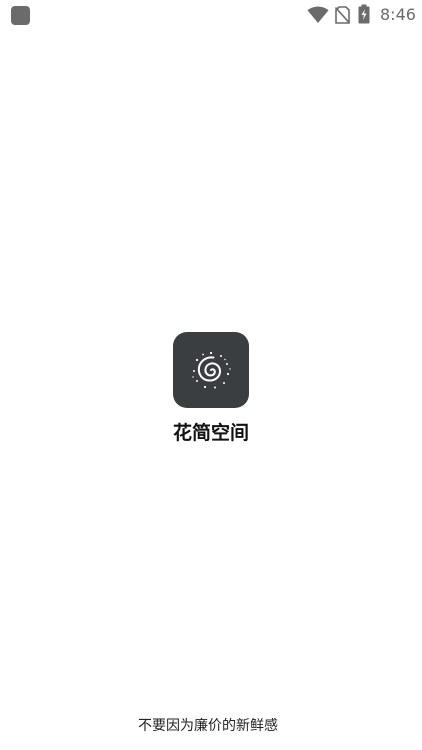 The height and width of the screenshot is (750, 422). I want to click on battery-charging-icon, so click(364, 14).